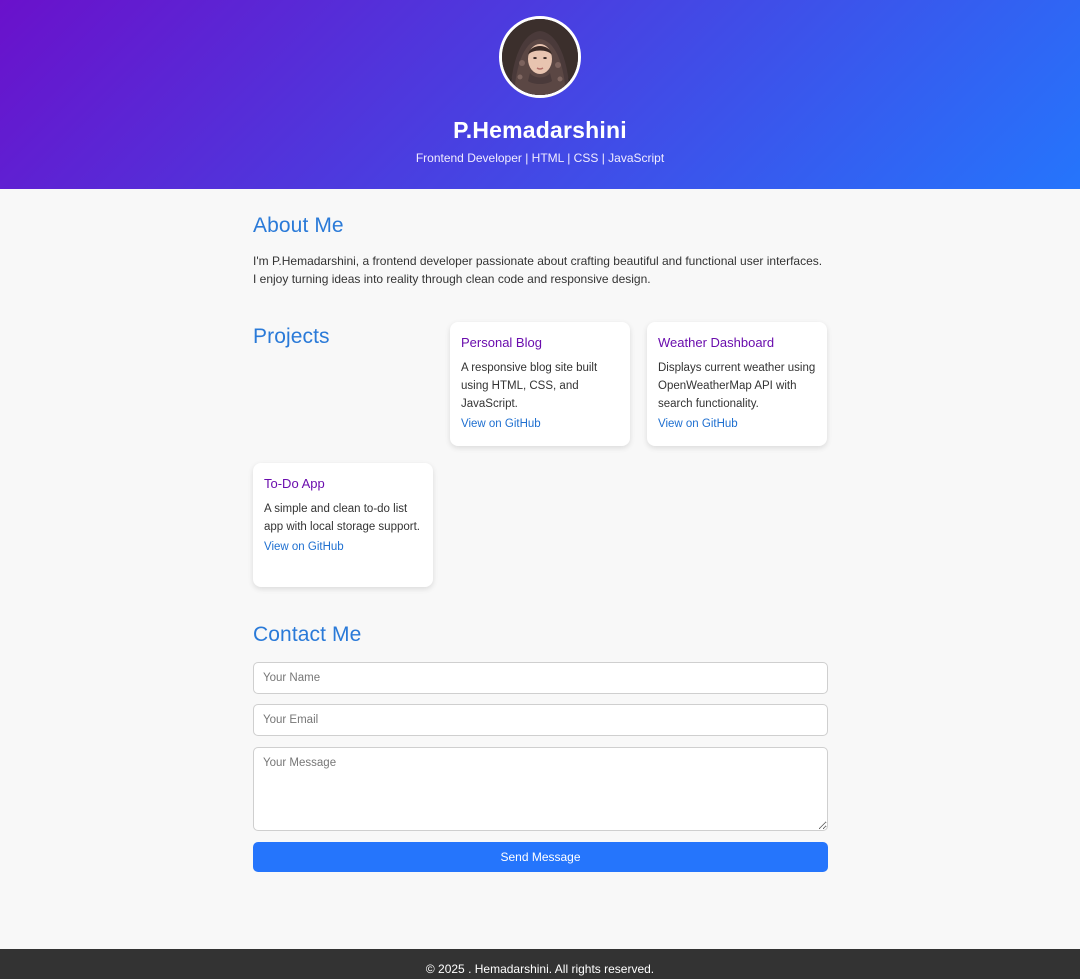 The image size is (1080, 979). What do you see at coordinates (540, 130) in the screenshot?
I see `profile-name: P.Hemadarshini` at bounding box center [540, 130].